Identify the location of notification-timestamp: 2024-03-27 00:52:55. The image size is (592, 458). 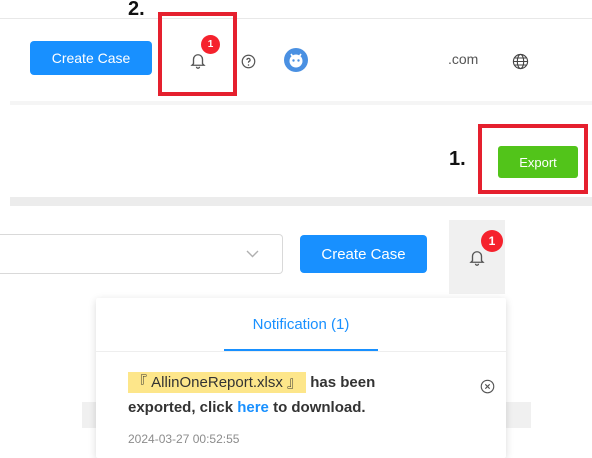
(184, 439).